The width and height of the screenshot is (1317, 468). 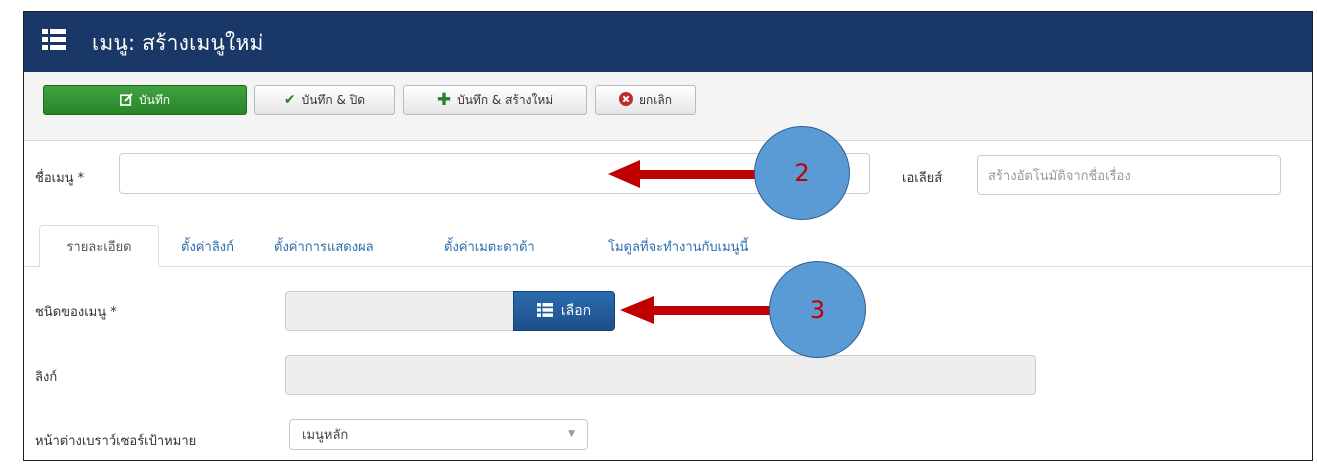 I want to click on annotation-arrows, so click(x=692, y=242).